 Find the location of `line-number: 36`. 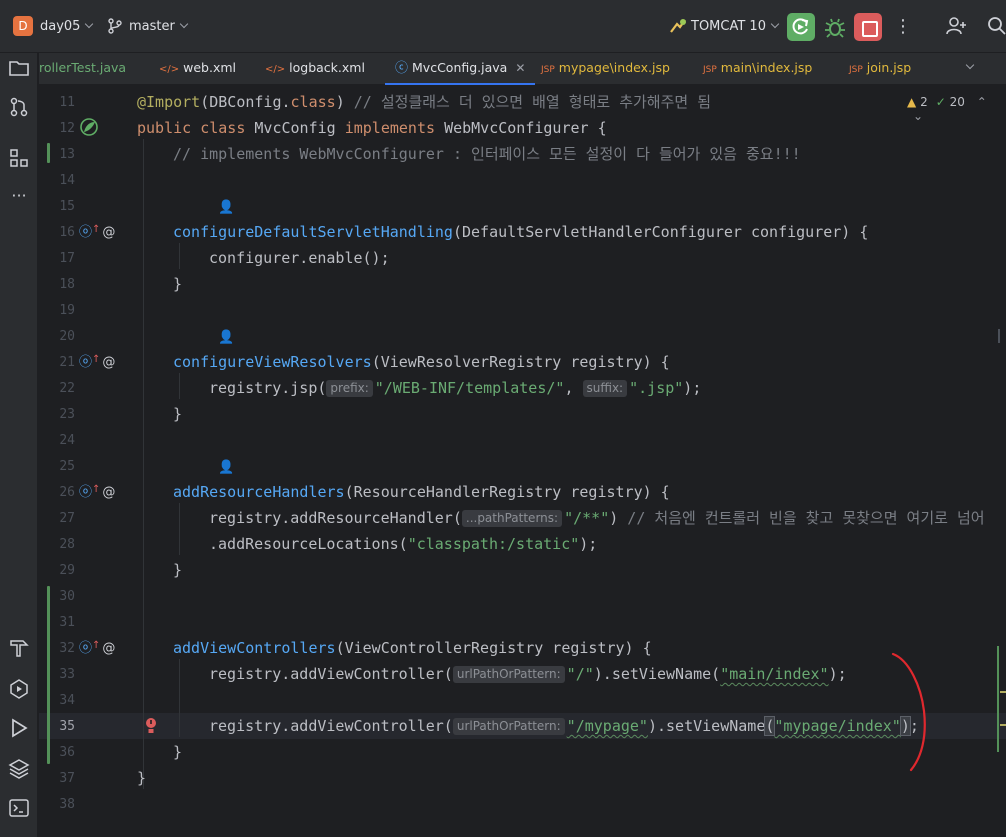

line-number: 36 is located at coordinates (67, 752).